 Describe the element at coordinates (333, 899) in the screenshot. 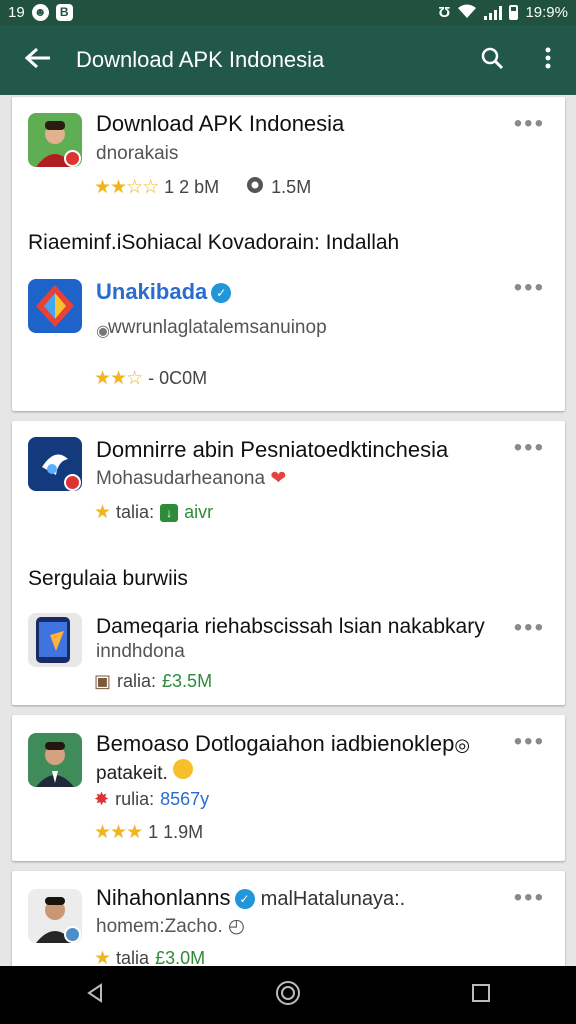

I see `item-title-extra: malHatalunaya:.` at that location.